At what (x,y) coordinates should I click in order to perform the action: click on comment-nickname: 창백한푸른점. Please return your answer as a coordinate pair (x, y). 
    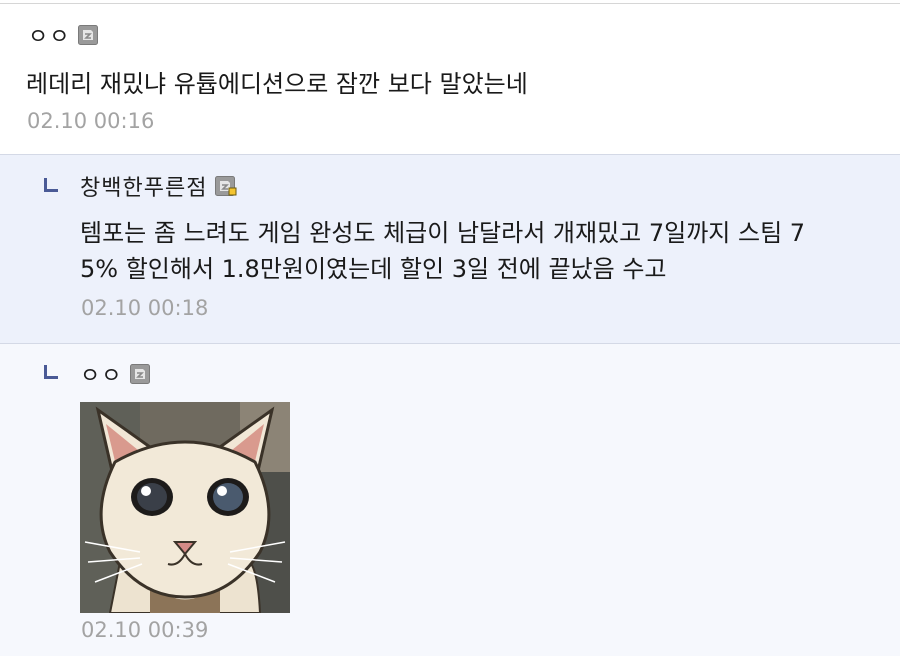
    Looking at the image, I should click on (143, 186).